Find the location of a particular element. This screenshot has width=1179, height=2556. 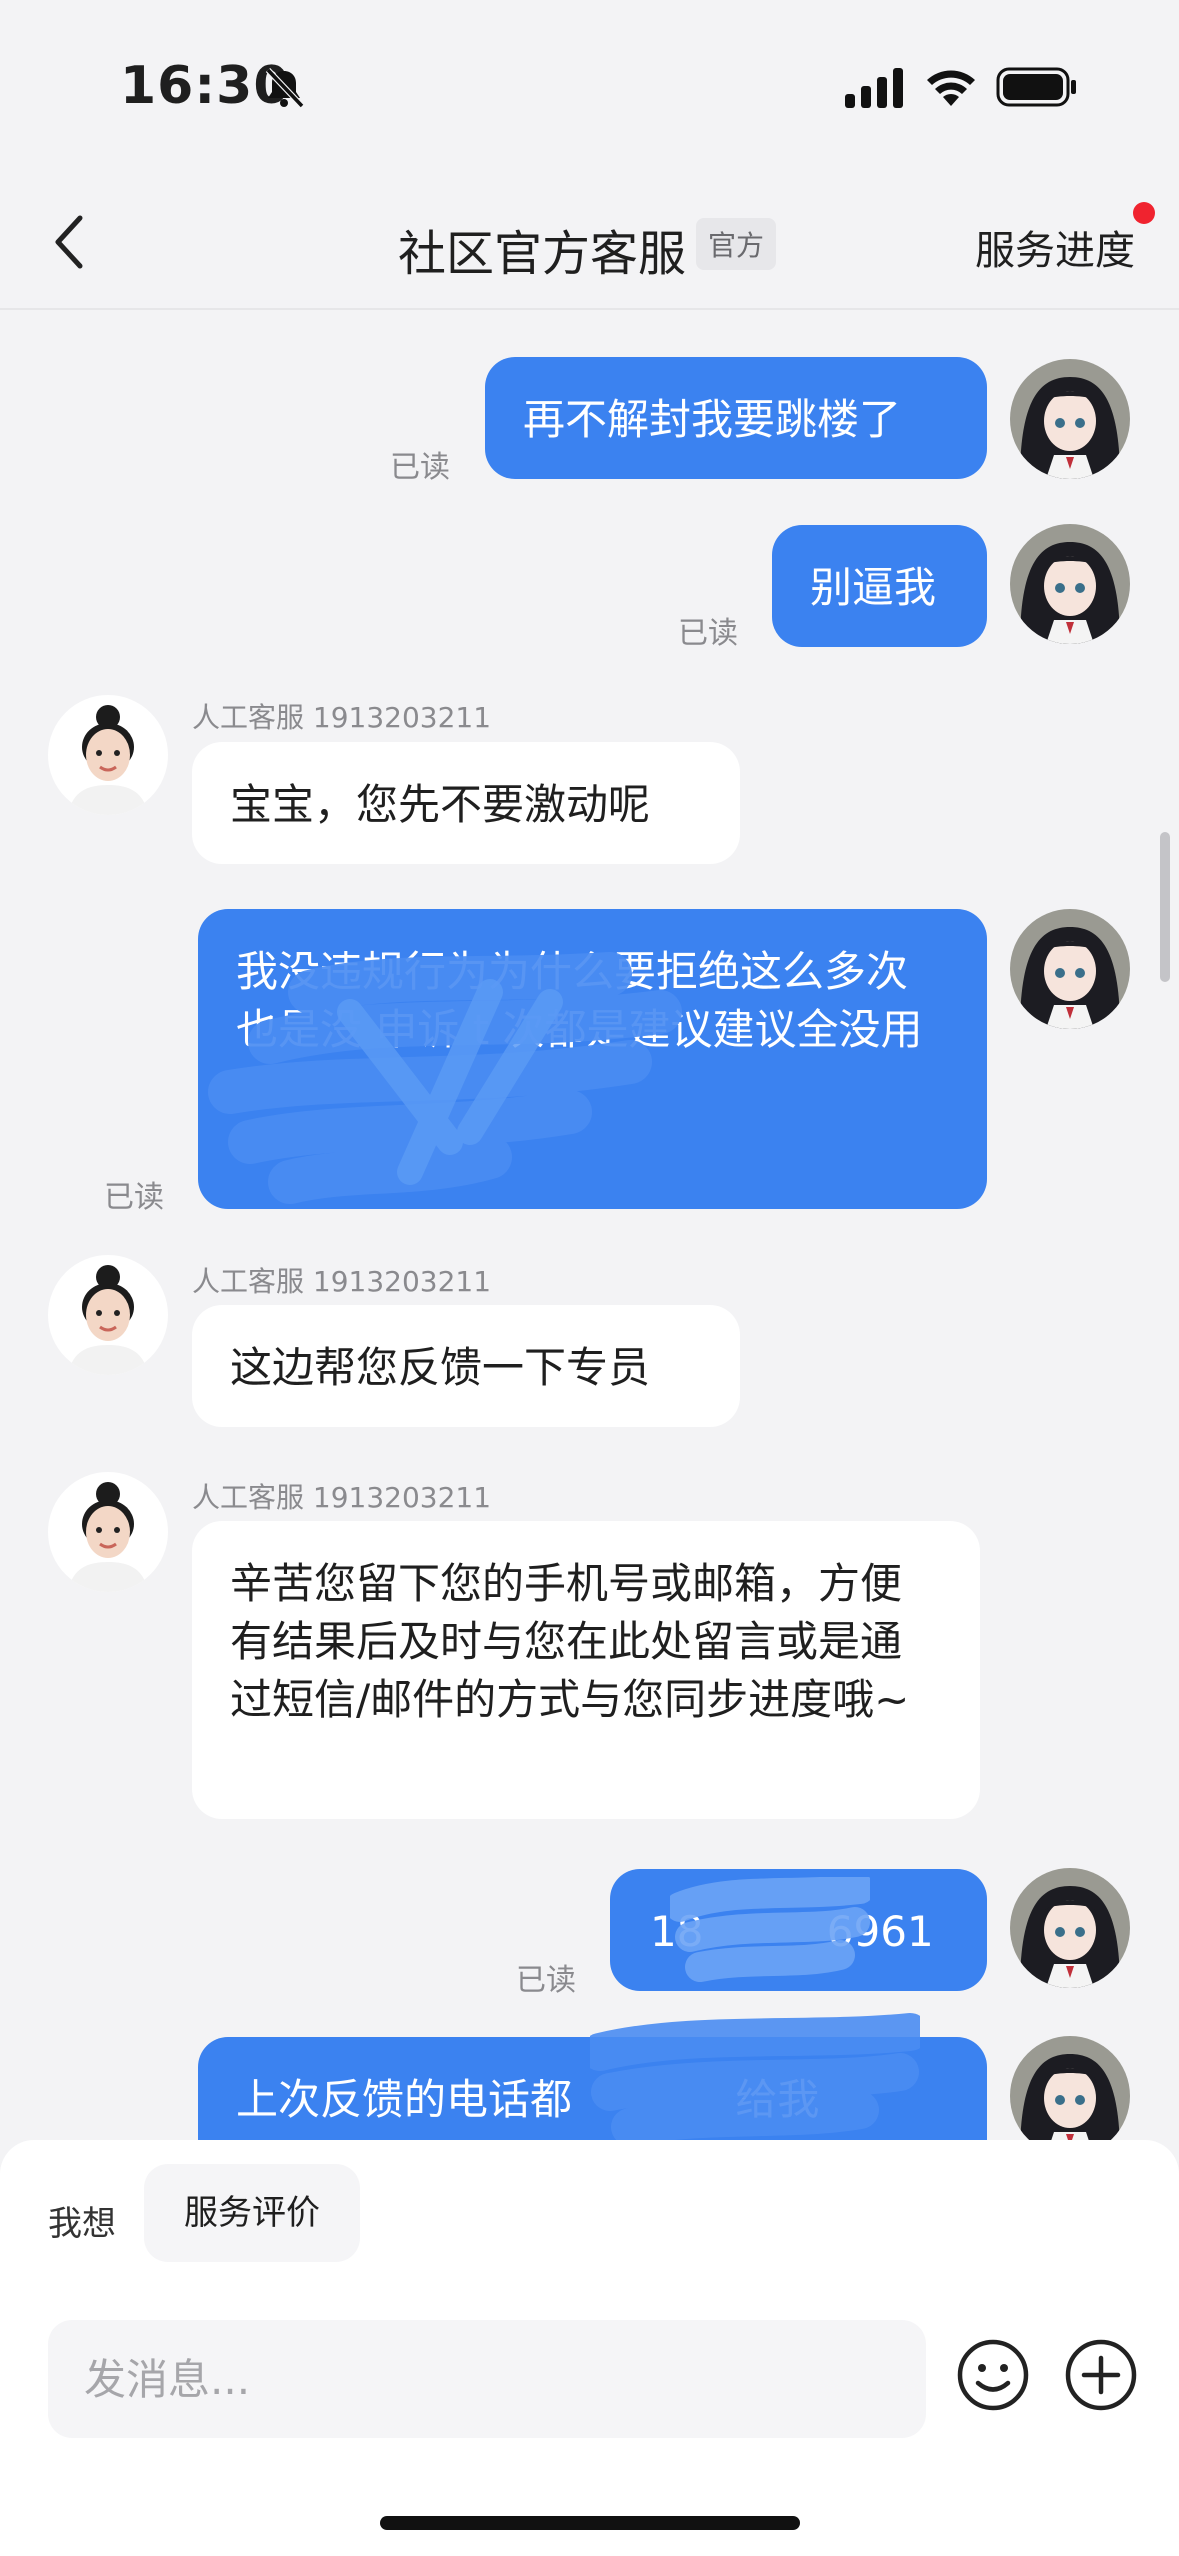

message-bubble-out: 别逼我 is located at coordinates (879, 586).